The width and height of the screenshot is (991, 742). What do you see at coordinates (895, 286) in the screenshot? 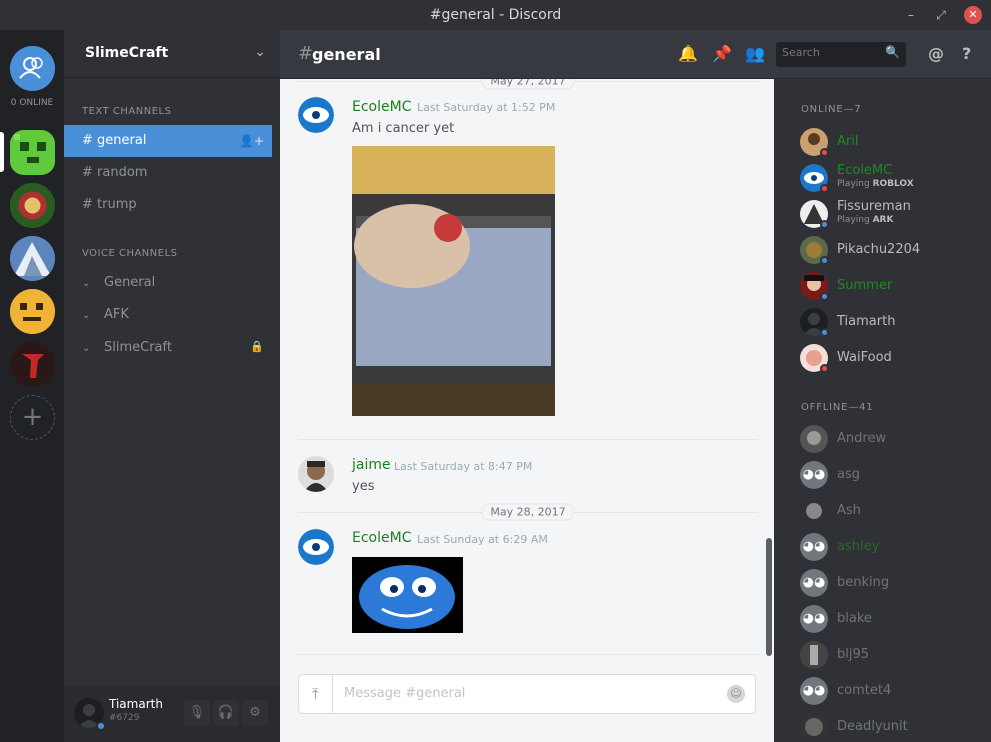
I see `member-item: Summer` at bounding box center [895, 286].